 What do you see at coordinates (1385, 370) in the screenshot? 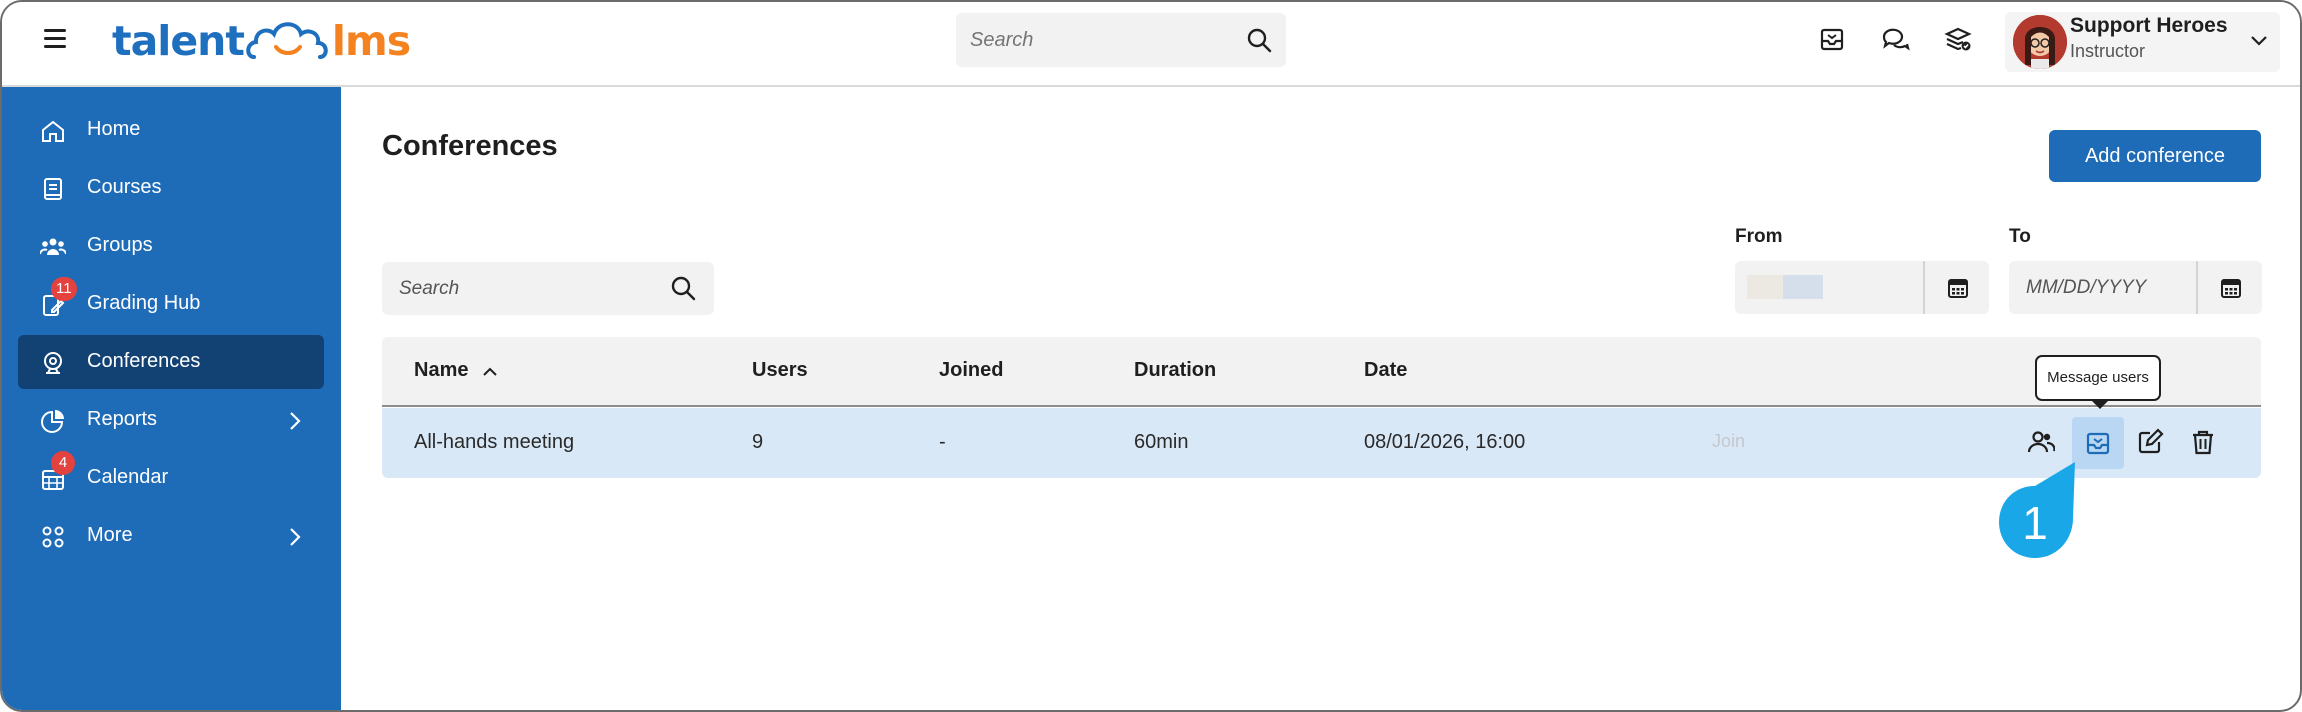
I see `column-header-date: Date` at bounding box center [1385, 370].